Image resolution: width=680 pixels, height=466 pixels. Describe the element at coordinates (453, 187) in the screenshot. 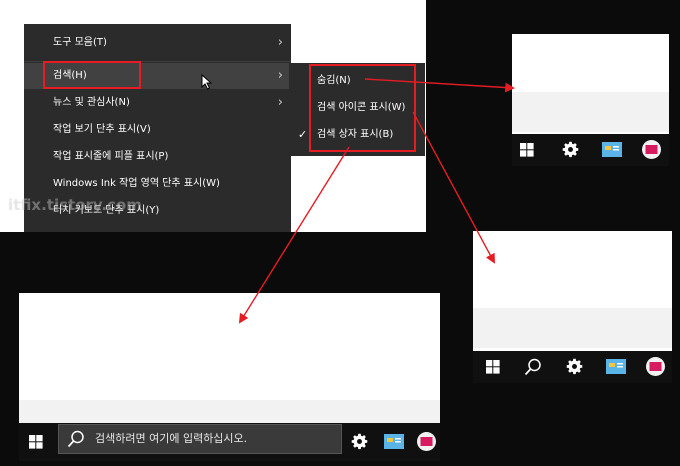

I see `arrow-search-icon` at that location.